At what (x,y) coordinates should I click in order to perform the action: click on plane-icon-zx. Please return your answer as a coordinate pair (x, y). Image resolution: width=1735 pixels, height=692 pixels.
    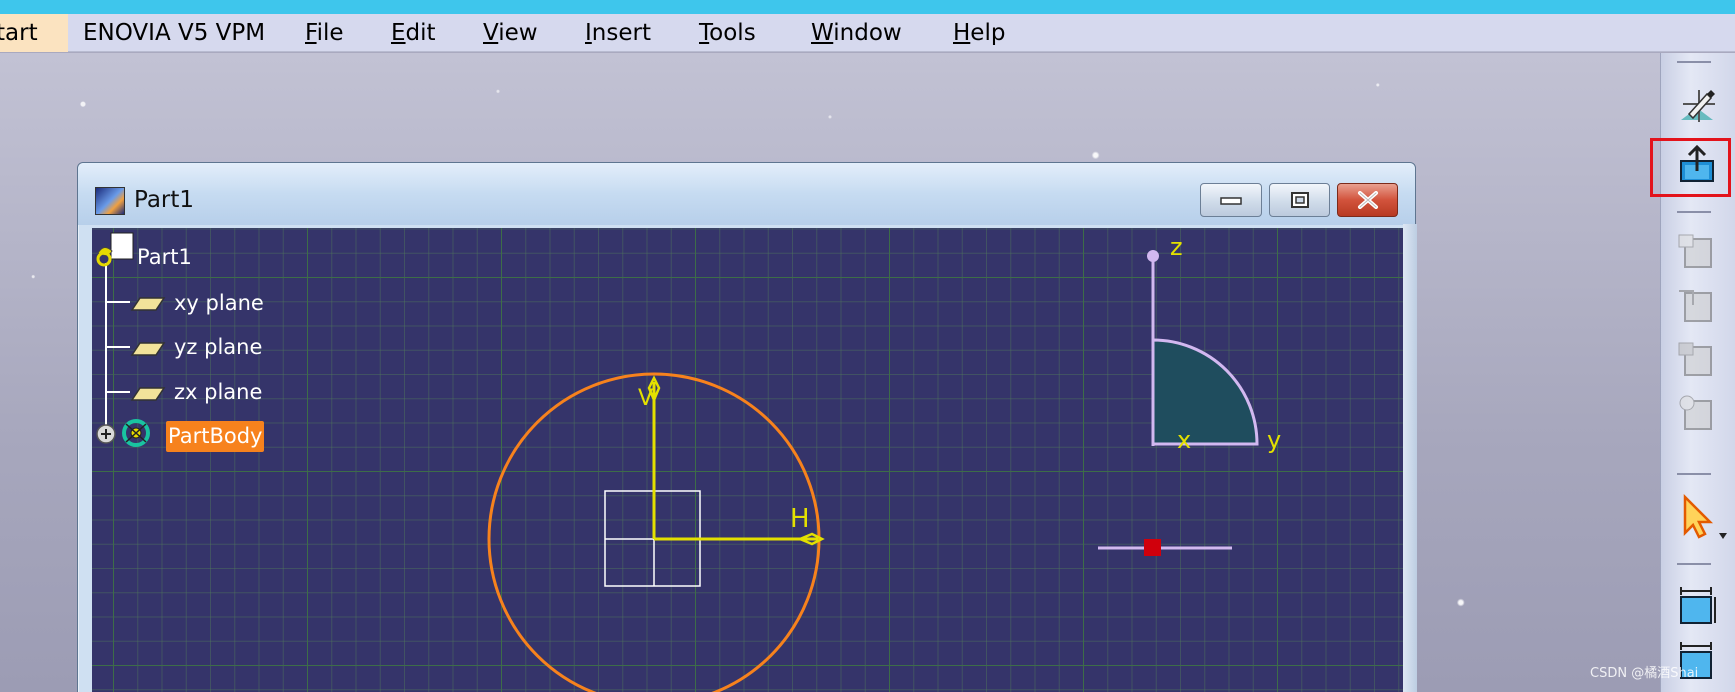
    Looking at the image, I should click on (148, 394).